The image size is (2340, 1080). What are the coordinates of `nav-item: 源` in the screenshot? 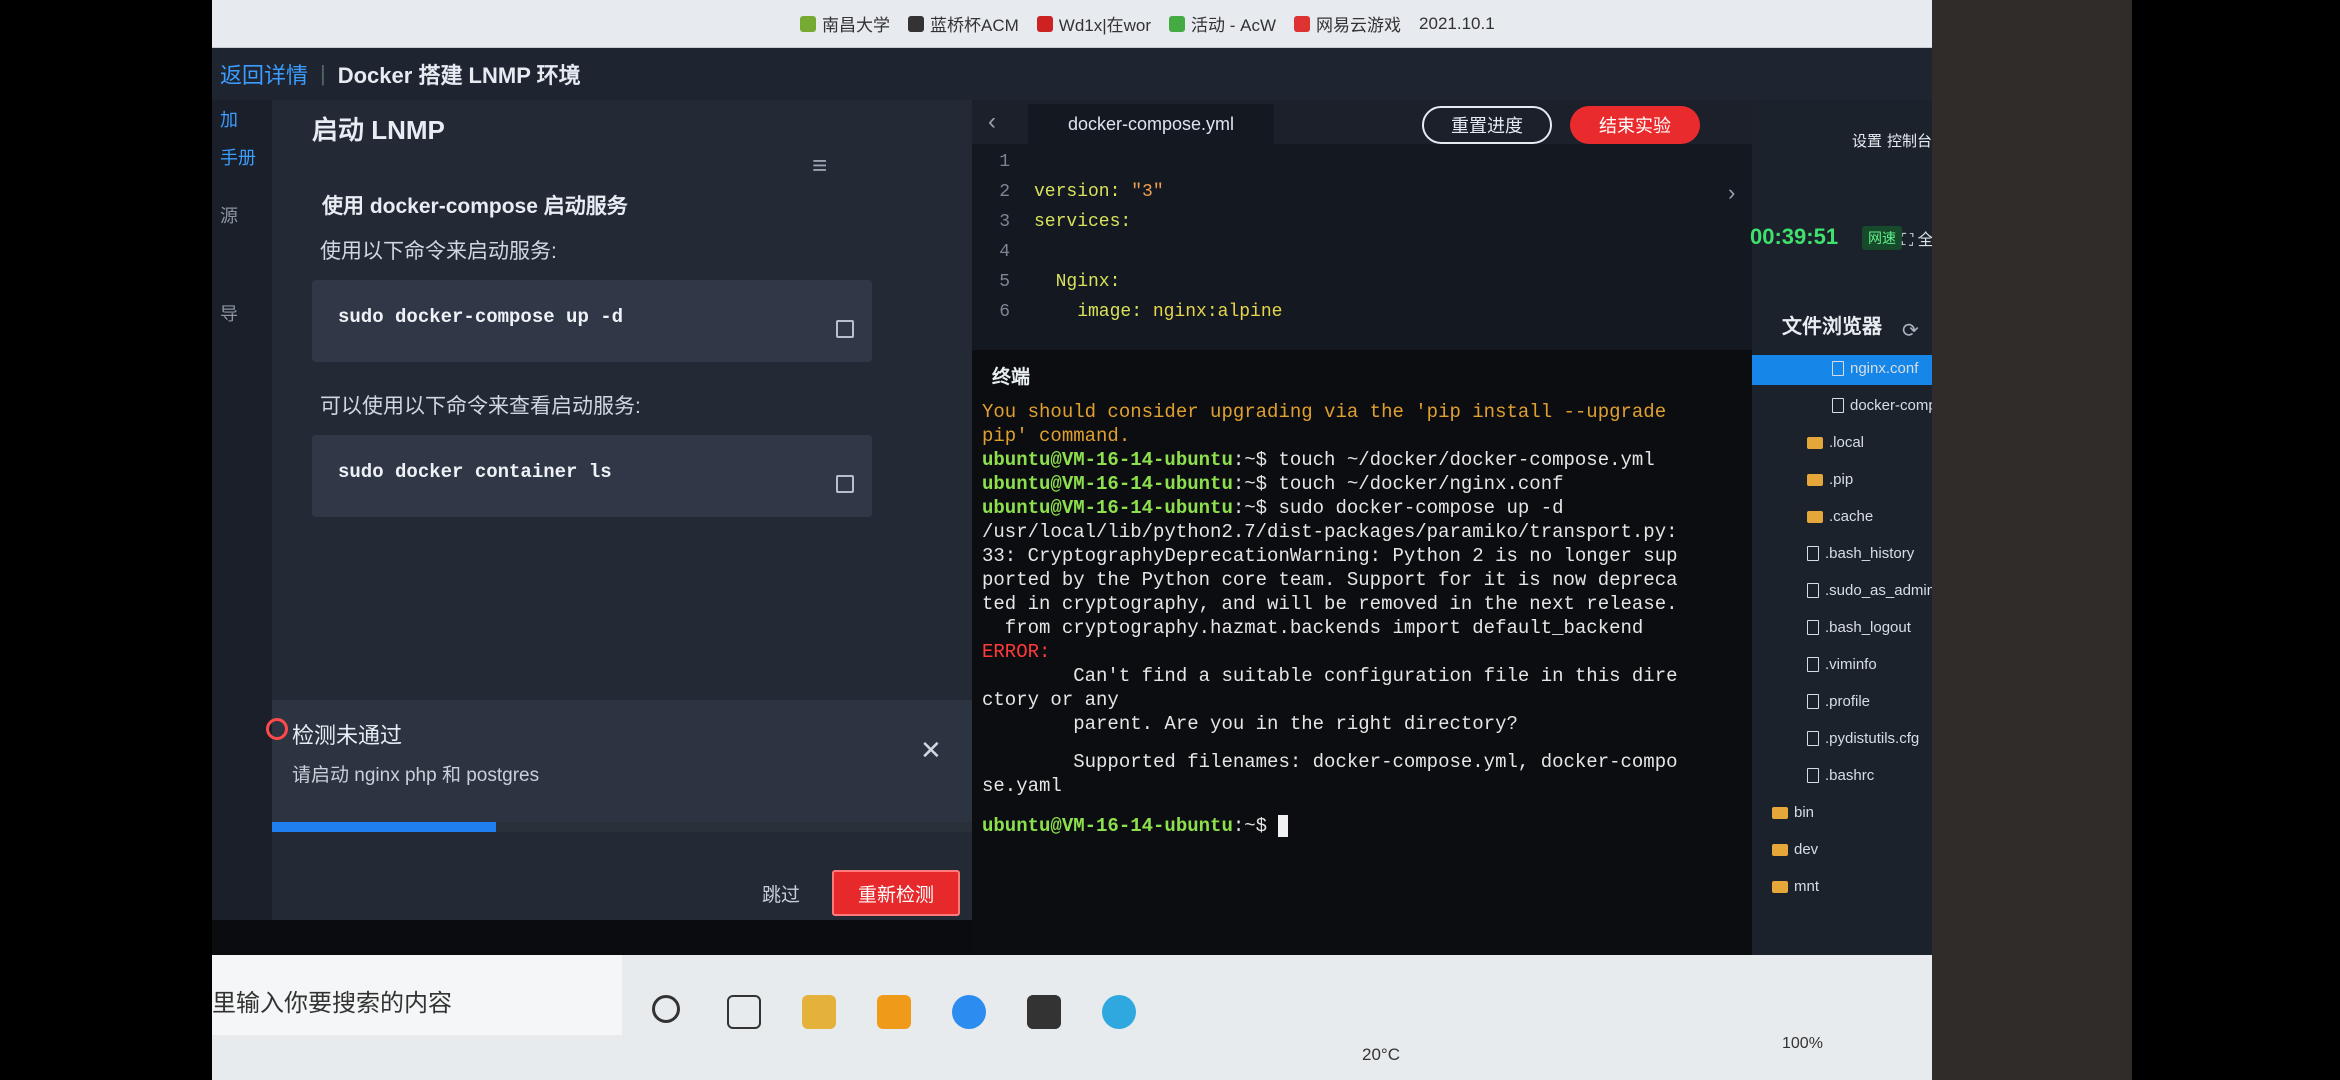 It's located at (242, 215).